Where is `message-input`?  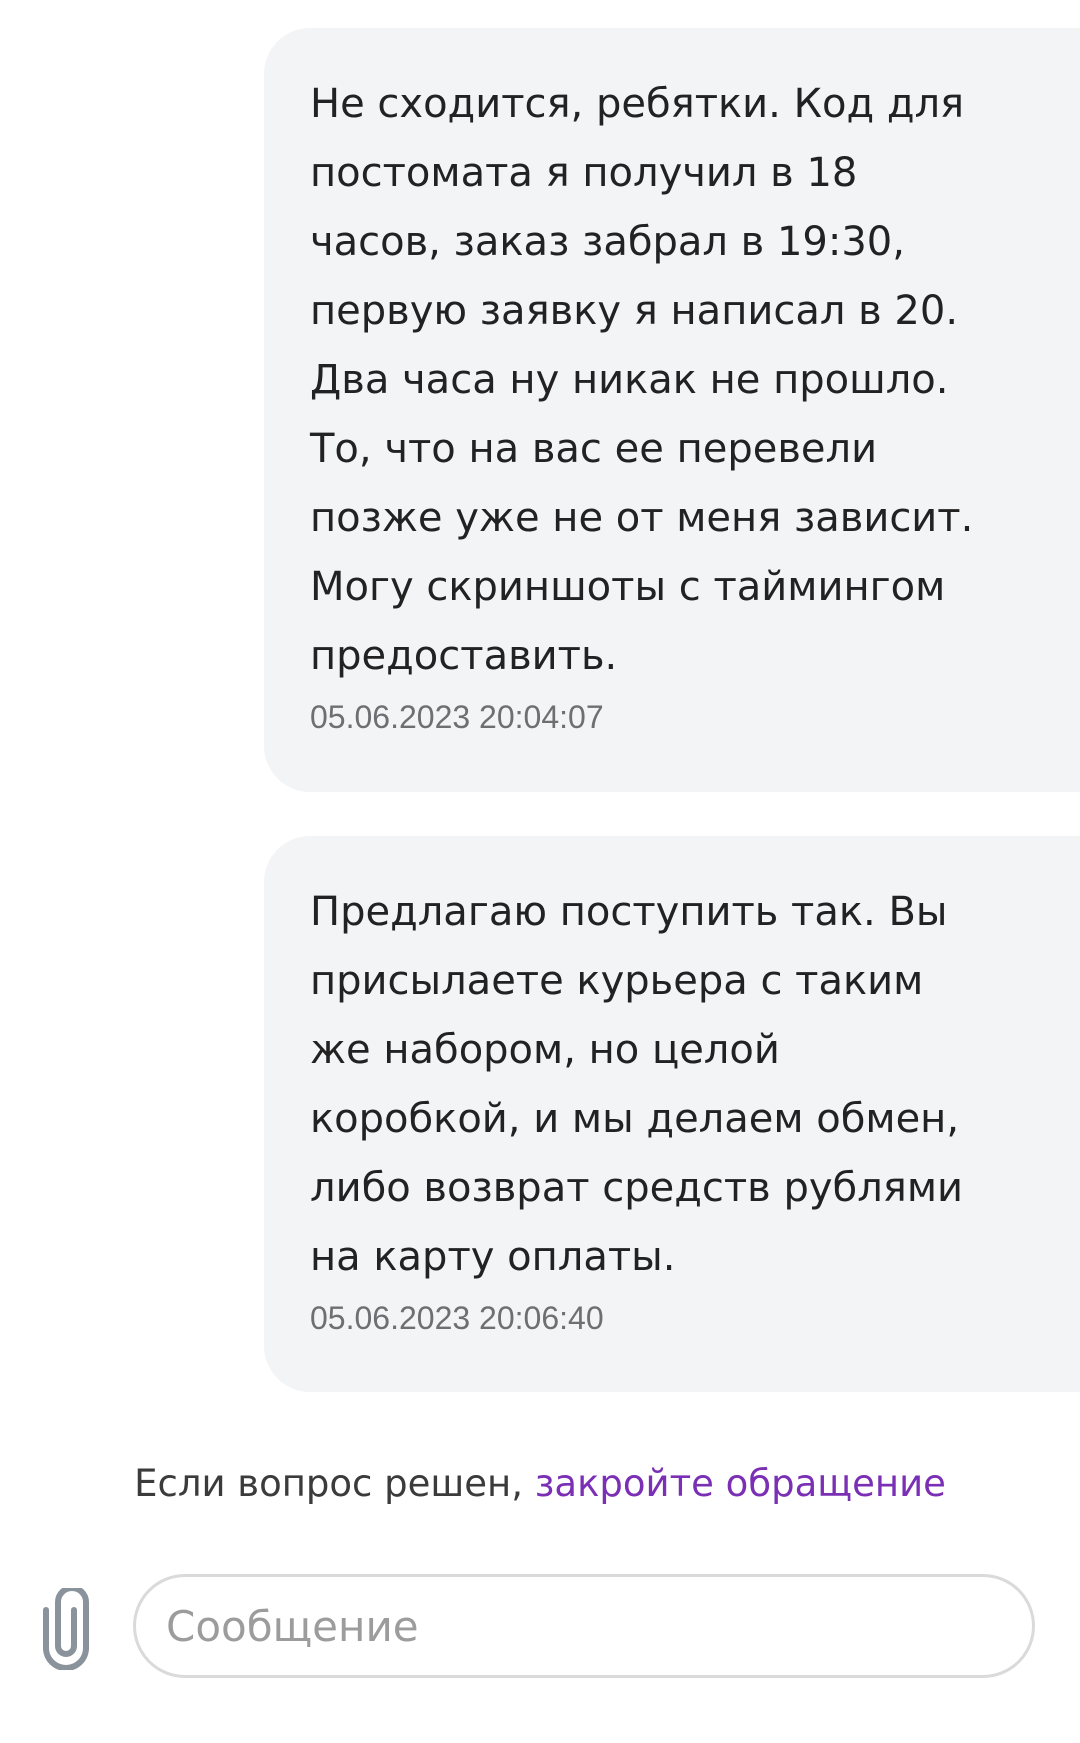
message-input is located at coordinates (584, 1626).